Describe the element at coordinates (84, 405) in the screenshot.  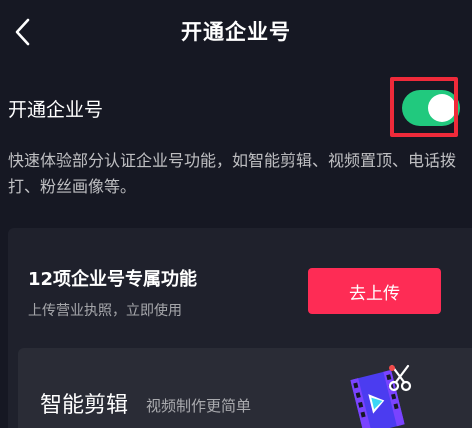
I see `smart-edit-title: 智能剪辑` at that location.